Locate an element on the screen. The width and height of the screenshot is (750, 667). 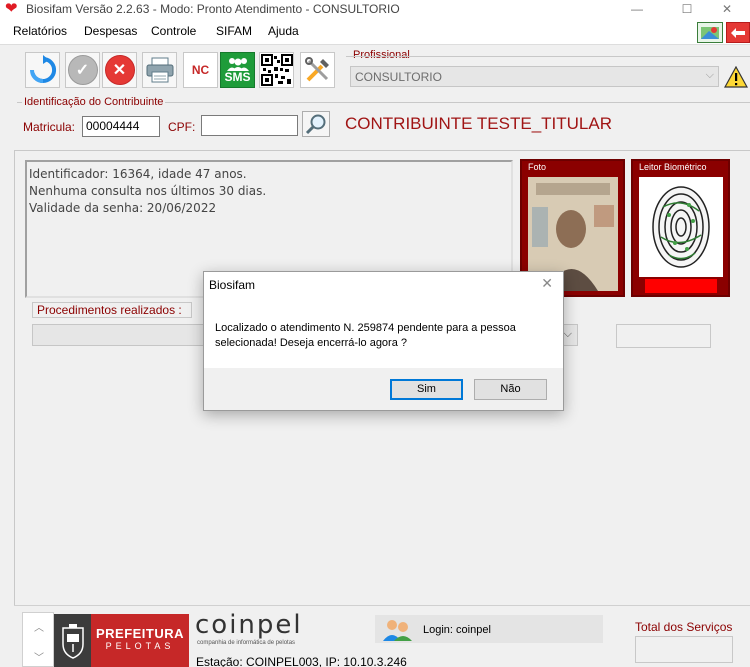
confirm-button: ✓ is located at coordinates (82, 70).